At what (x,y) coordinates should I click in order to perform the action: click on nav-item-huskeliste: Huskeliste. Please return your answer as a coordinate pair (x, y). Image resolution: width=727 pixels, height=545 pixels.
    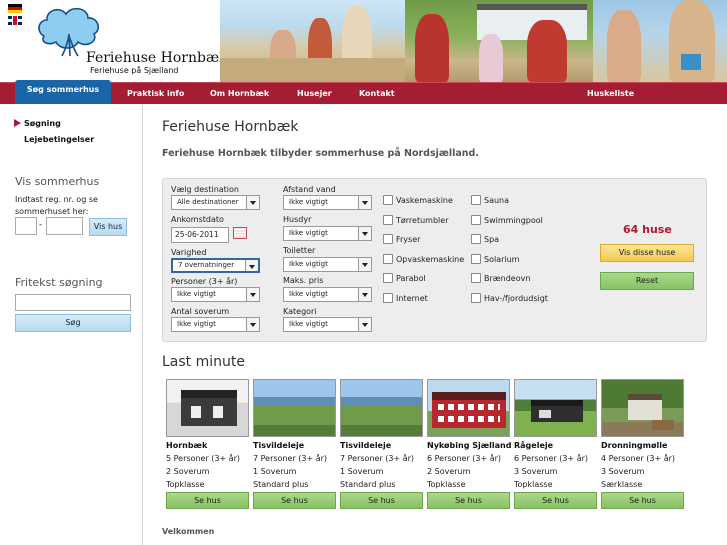
    Looking at the image, I should click on (610, 96).